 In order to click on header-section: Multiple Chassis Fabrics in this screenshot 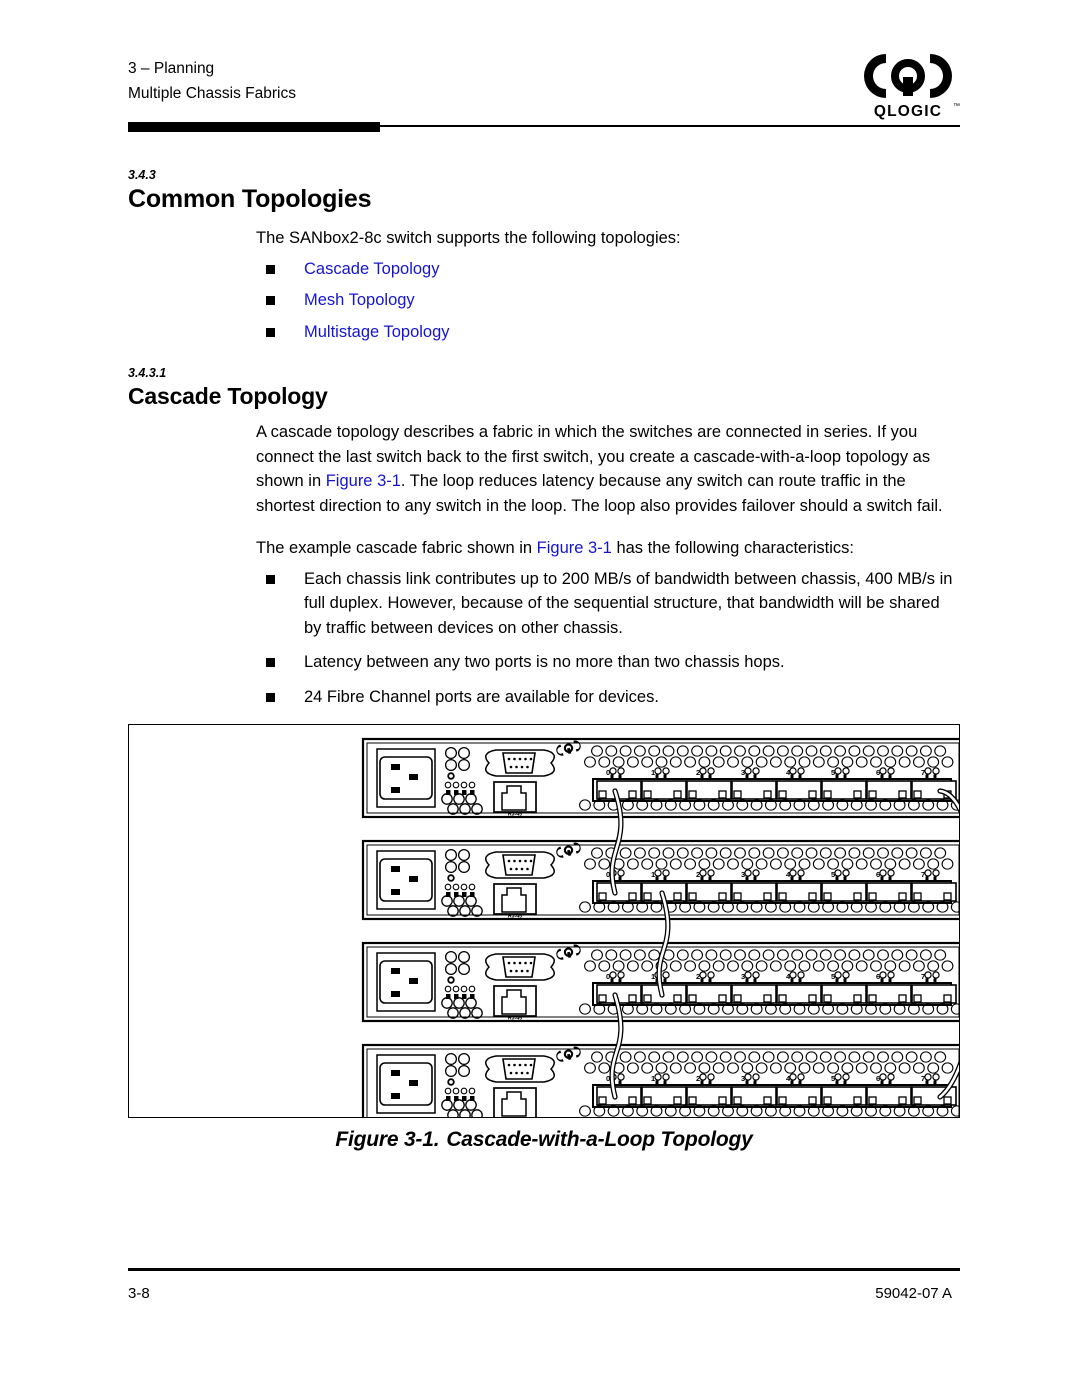, I will do `click(212, 93)`.